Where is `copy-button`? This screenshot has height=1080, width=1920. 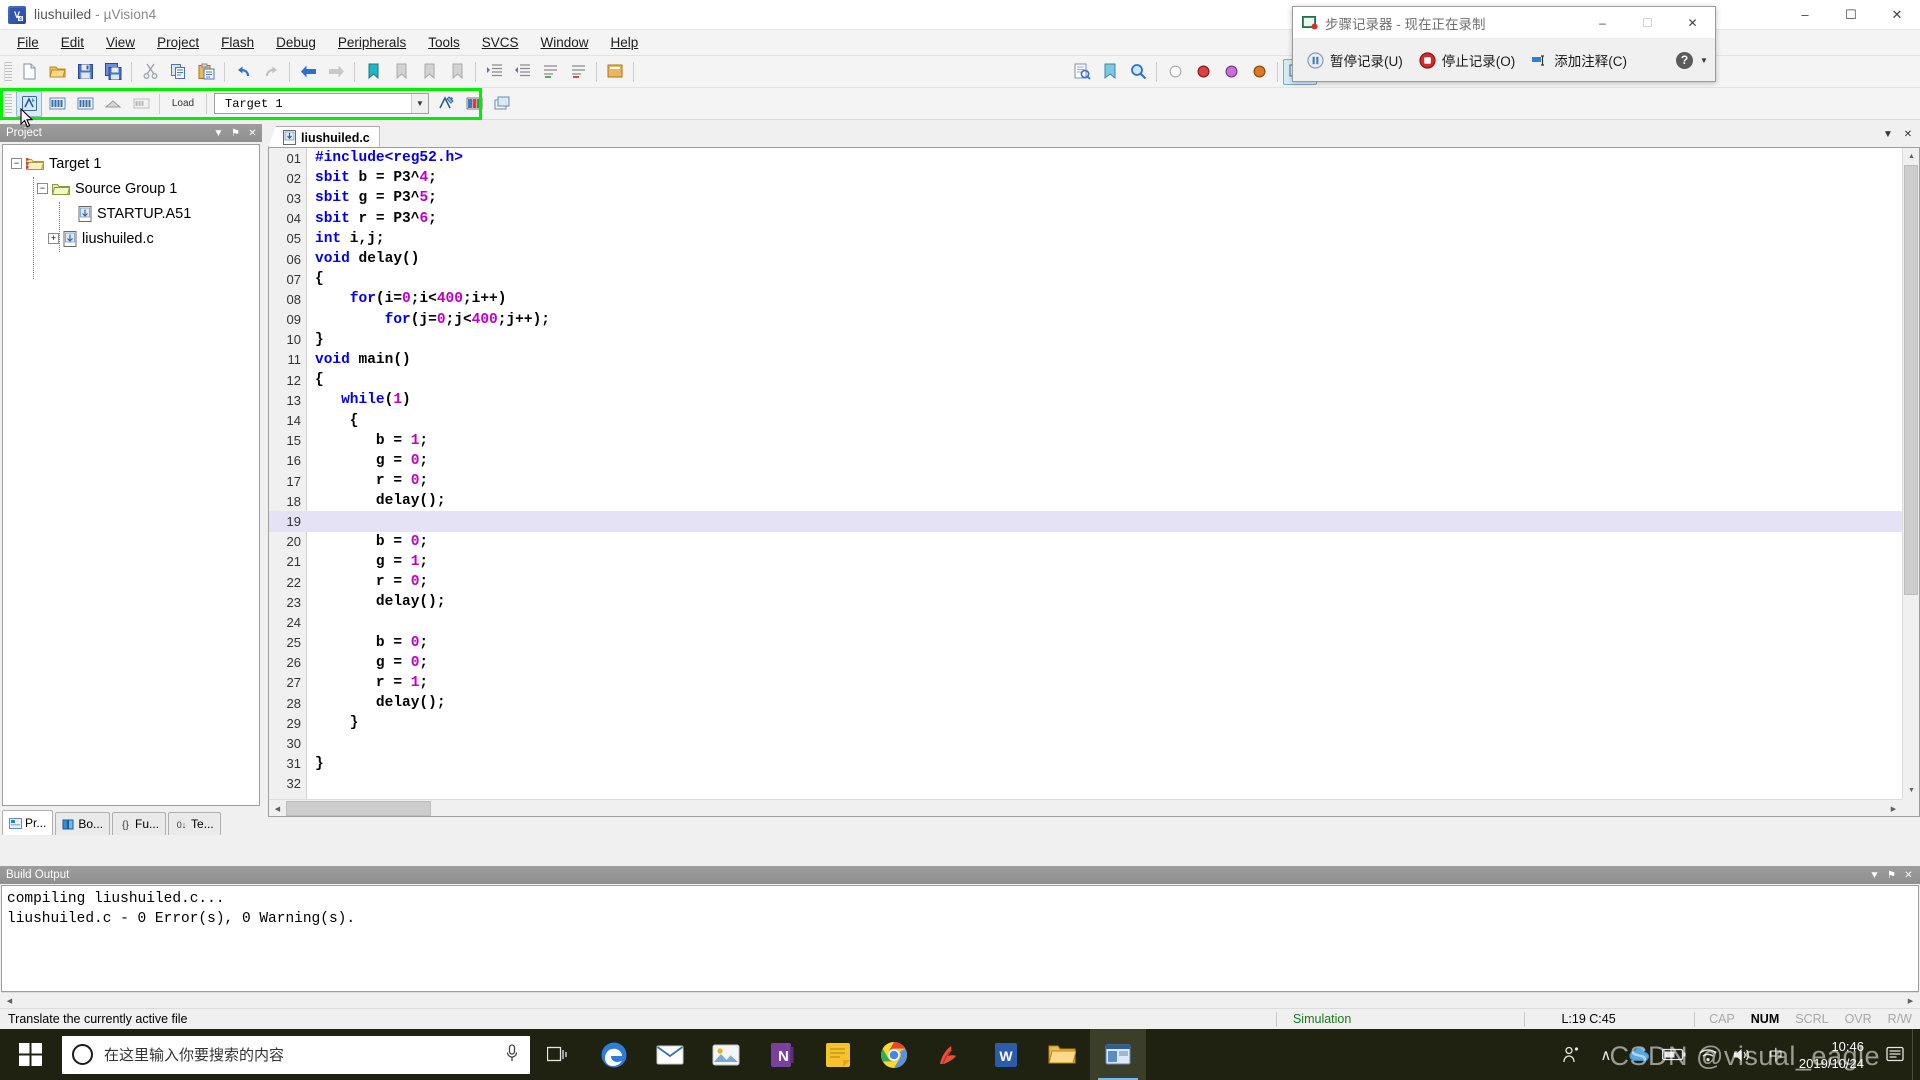 copy-button is located at coordinates (178, 72).